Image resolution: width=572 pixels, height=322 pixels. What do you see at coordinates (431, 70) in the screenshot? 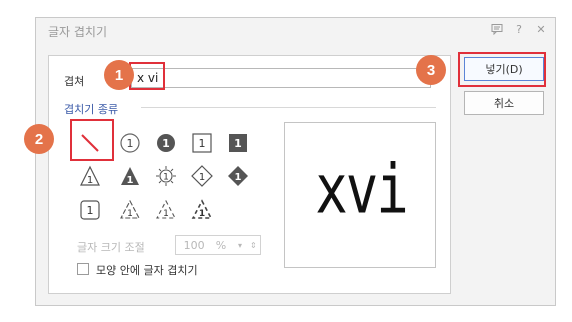
I see `step-marker-3: 3` at bounding box center [431, 70].